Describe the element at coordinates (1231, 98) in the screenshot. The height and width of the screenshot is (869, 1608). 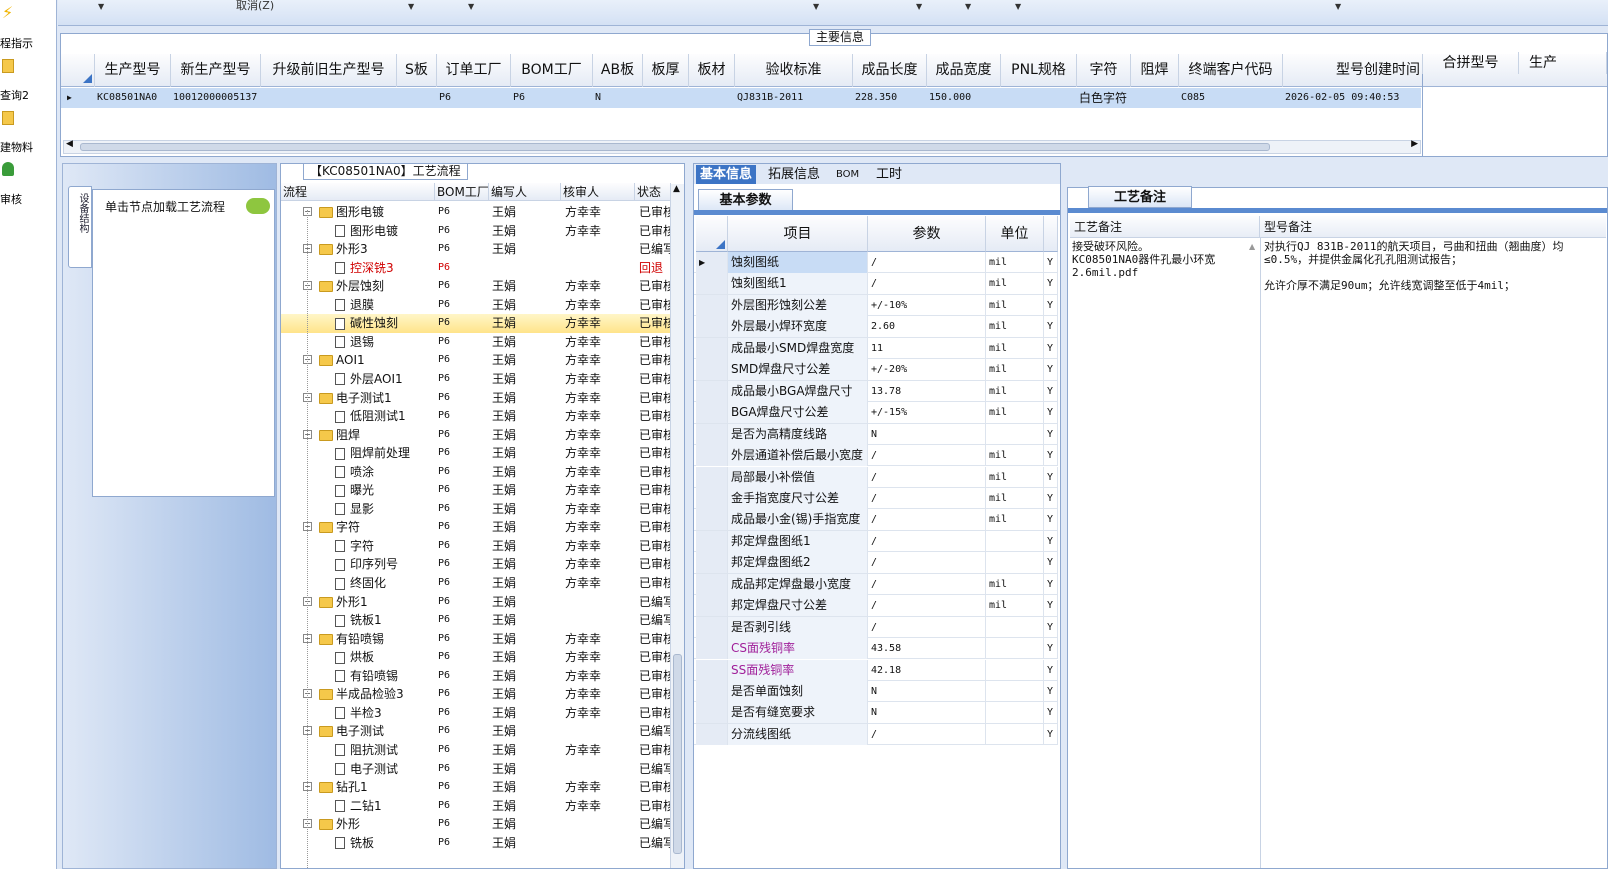
I see `cell-customer-code: C085` at that location.